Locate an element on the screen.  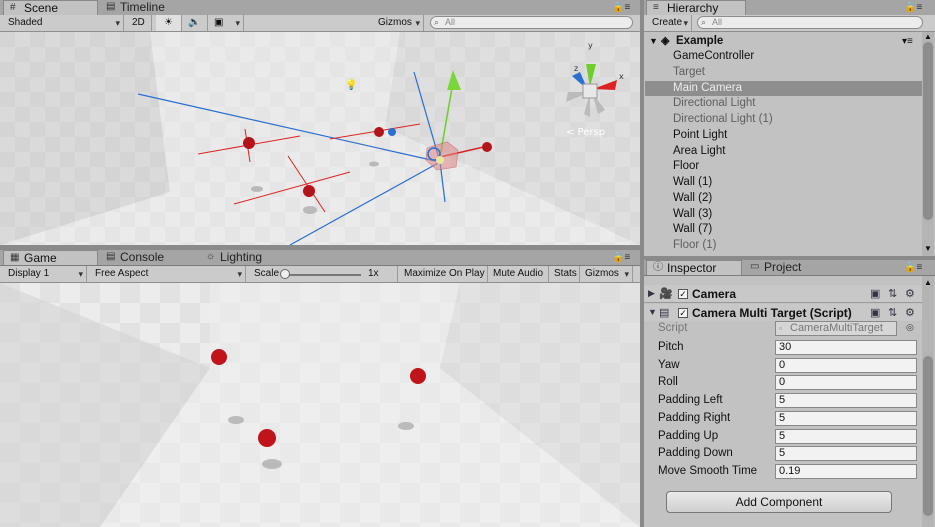
axis-z-label: z is located at coordinates (576, 68).